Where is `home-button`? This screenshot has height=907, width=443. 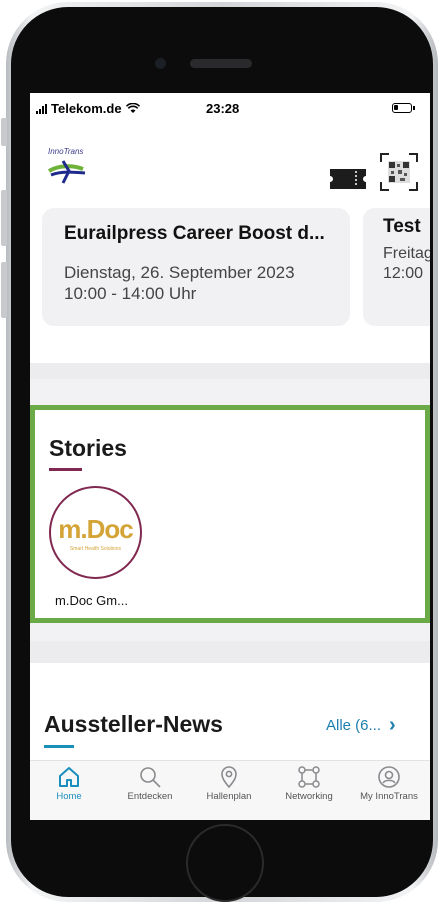 home-button is located at coordinates (225, 863).